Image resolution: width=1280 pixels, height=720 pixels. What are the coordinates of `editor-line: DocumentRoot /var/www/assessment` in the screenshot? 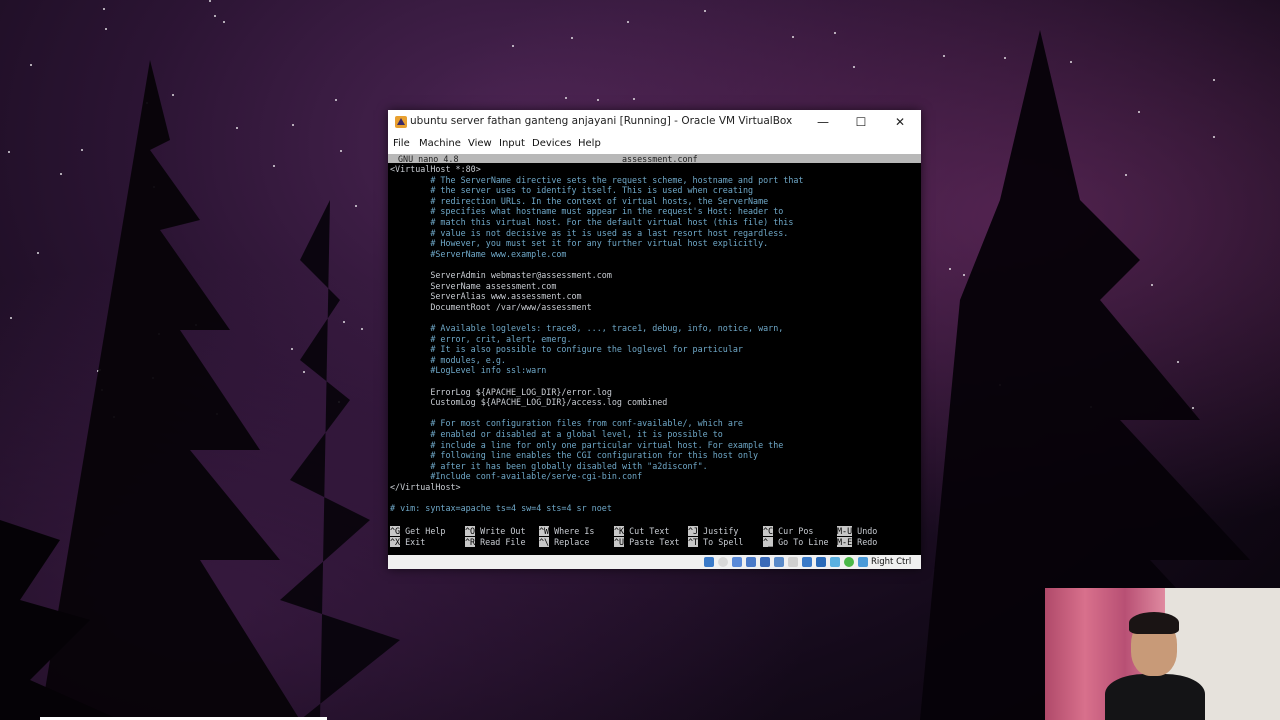 It's located at (491, 306).